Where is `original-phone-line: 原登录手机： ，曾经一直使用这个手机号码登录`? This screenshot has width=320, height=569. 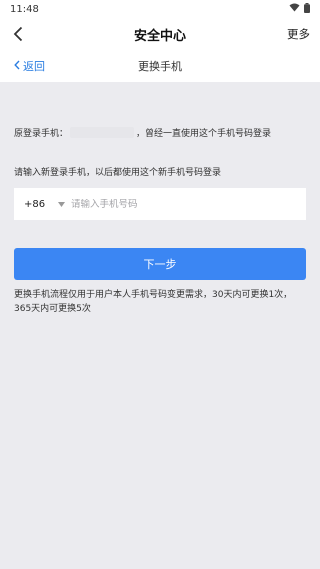 original-phone-line: 原登录手机： ，曾经一直使用这个手机号码登录 is located at coordinates (160, 132).